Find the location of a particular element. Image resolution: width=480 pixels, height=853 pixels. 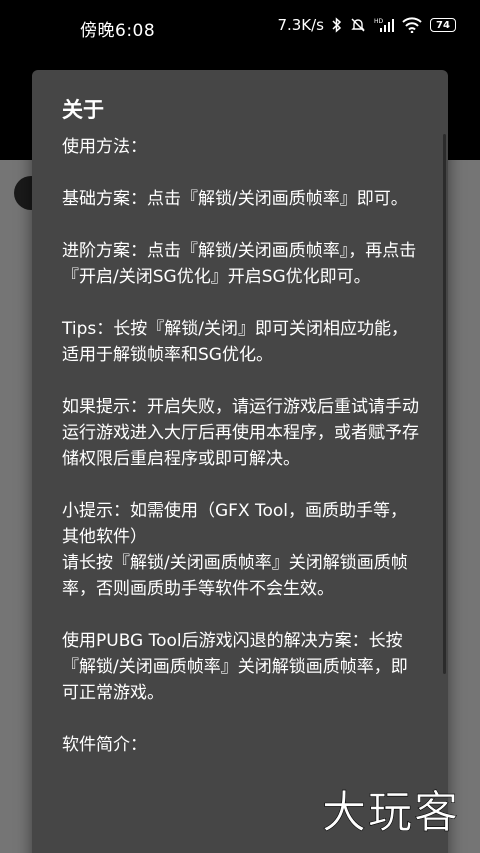

watermark-text: 大玩客 is located at coordinates (391, 812).